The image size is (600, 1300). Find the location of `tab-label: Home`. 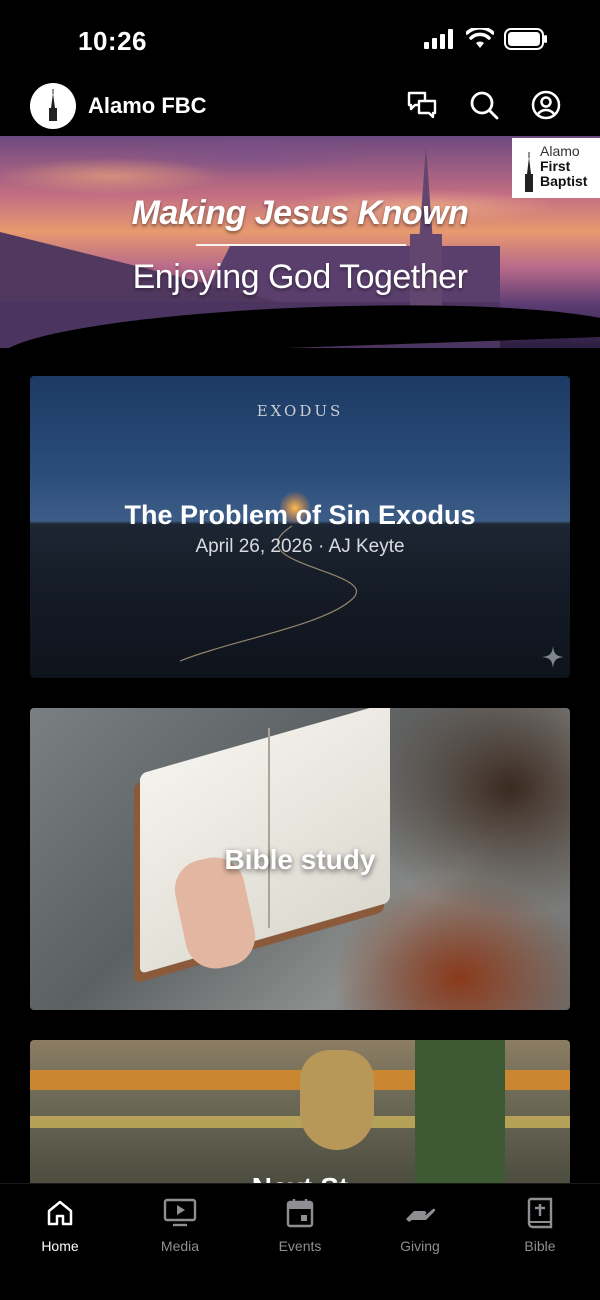

tab-label: Home is located at coordinates (60, 1246).